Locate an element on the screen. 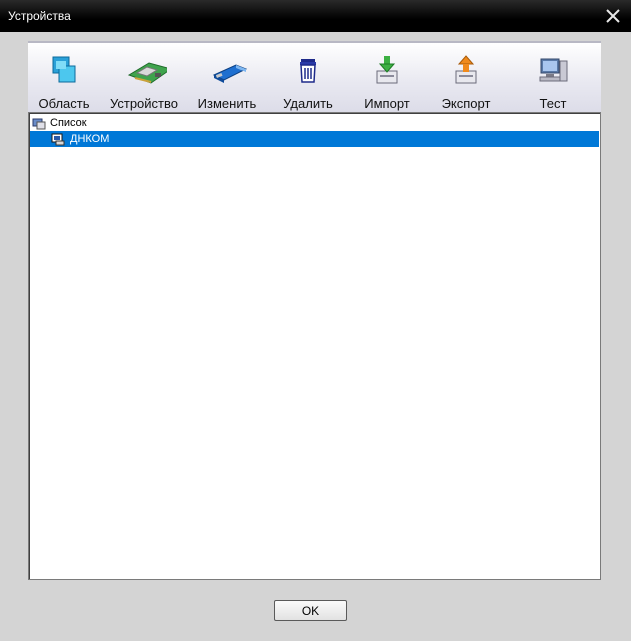 The width and height of the screenshot is (631, 641). window-title: Устройства is located at coordinates (39, 16).